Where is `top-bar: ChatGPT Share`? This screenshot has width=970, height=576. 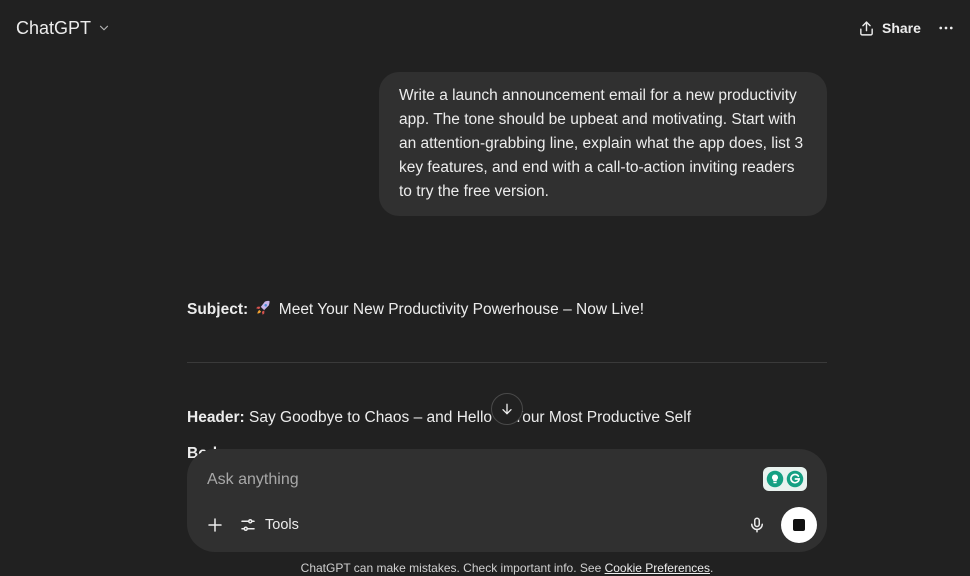
top-bar: ChatGPT Share is located at coordinates (485, 28).